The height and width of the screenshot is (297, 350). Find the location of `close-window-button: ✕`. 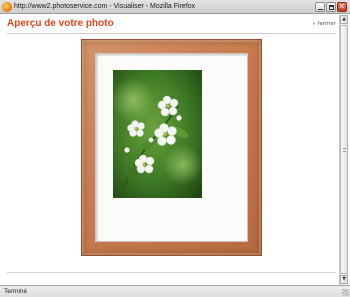

close-window-button: ✕ is located at coordinates (342, 7).